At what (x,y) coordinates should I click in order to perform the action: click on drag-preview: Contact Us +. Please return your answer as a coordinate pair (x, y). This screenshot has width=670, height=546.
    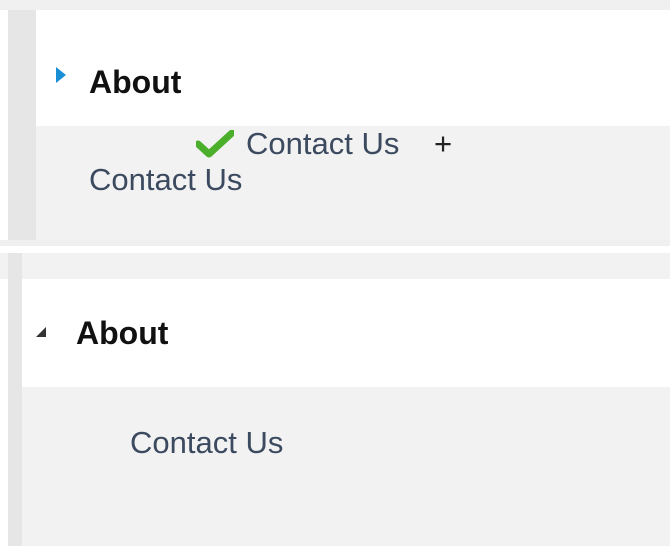
    Looking at the image, I should click on (346, 146).